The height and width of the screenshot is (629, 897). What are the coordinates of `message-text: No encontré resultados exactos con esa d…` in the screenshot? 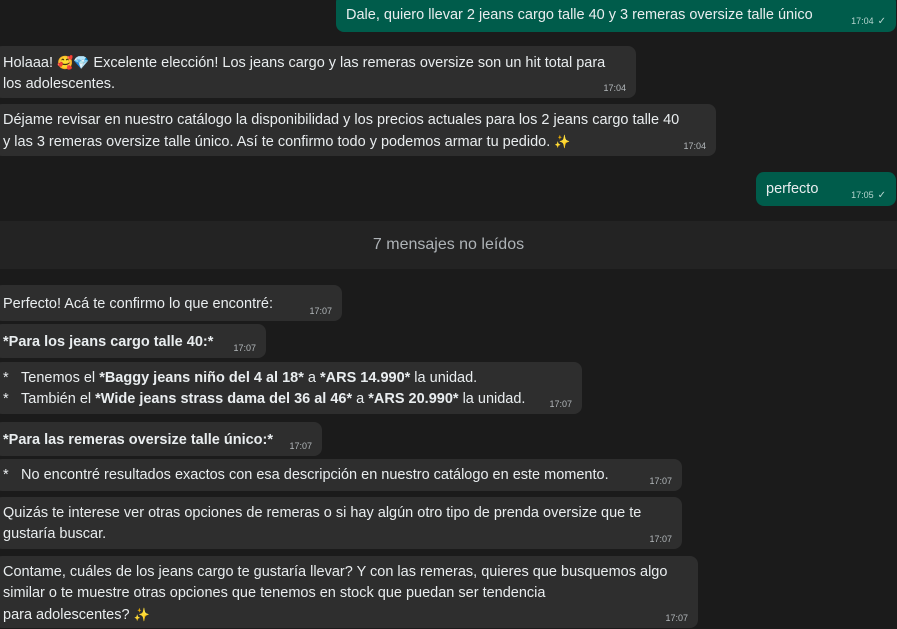 It's located at (315, 475).